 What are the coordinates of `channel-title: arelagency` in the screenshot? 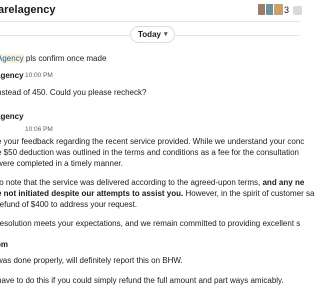 It's located at (27, 10).